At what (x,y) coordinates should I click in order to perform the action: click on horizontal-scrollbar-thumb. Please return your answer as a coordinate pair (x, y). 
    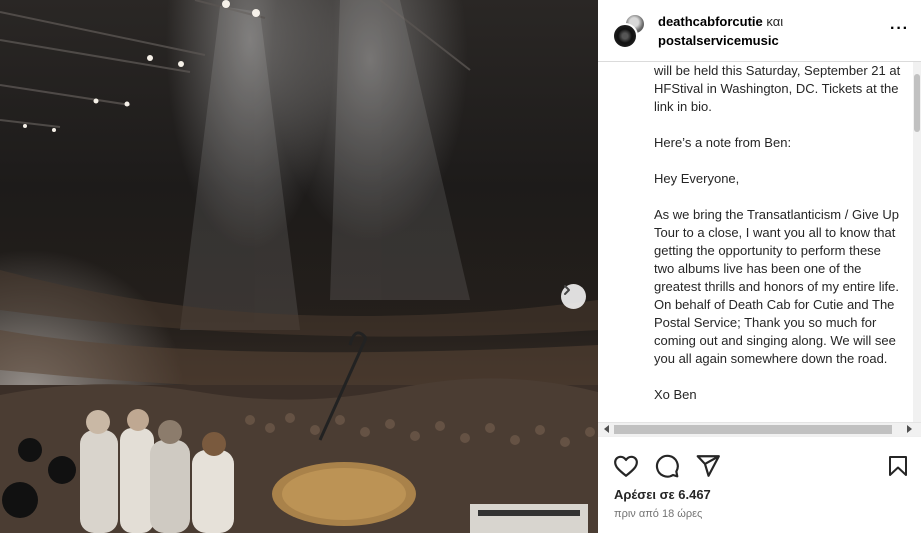
    Looking at the image, I should click on (753, 429).